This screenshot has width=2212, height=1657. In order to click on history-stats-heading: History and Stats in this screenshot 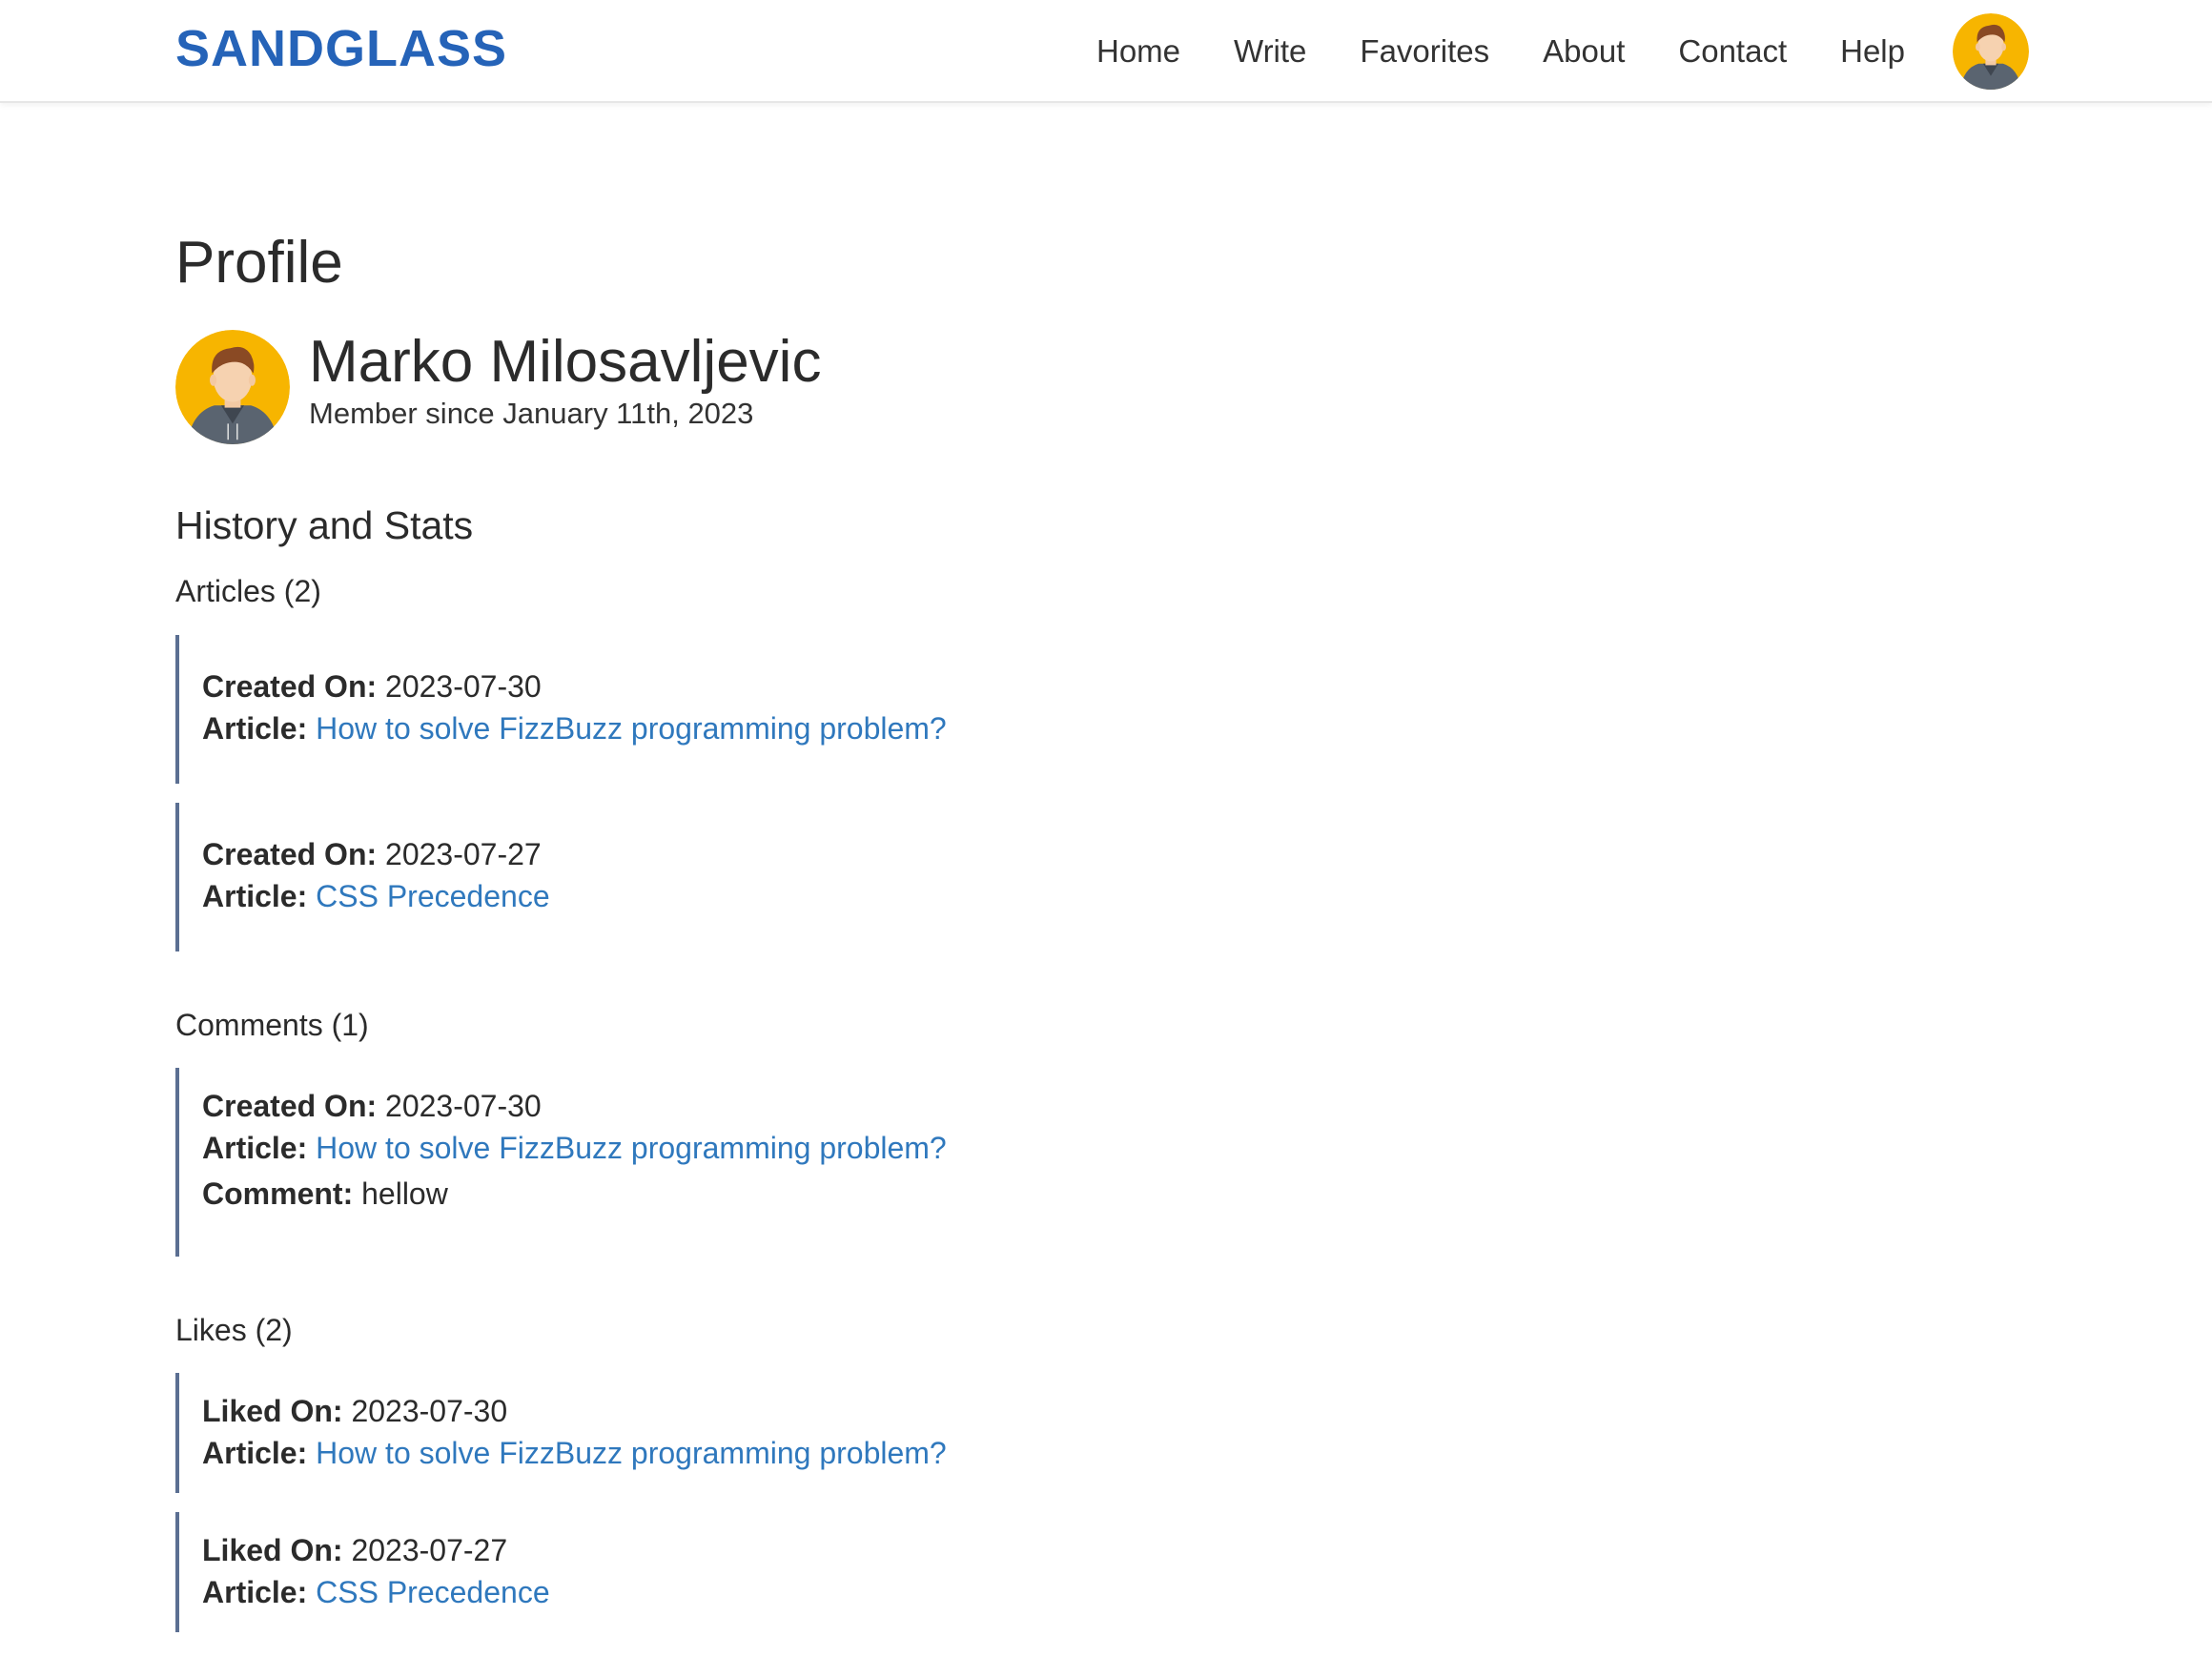, I will do `click(324, 525)`.